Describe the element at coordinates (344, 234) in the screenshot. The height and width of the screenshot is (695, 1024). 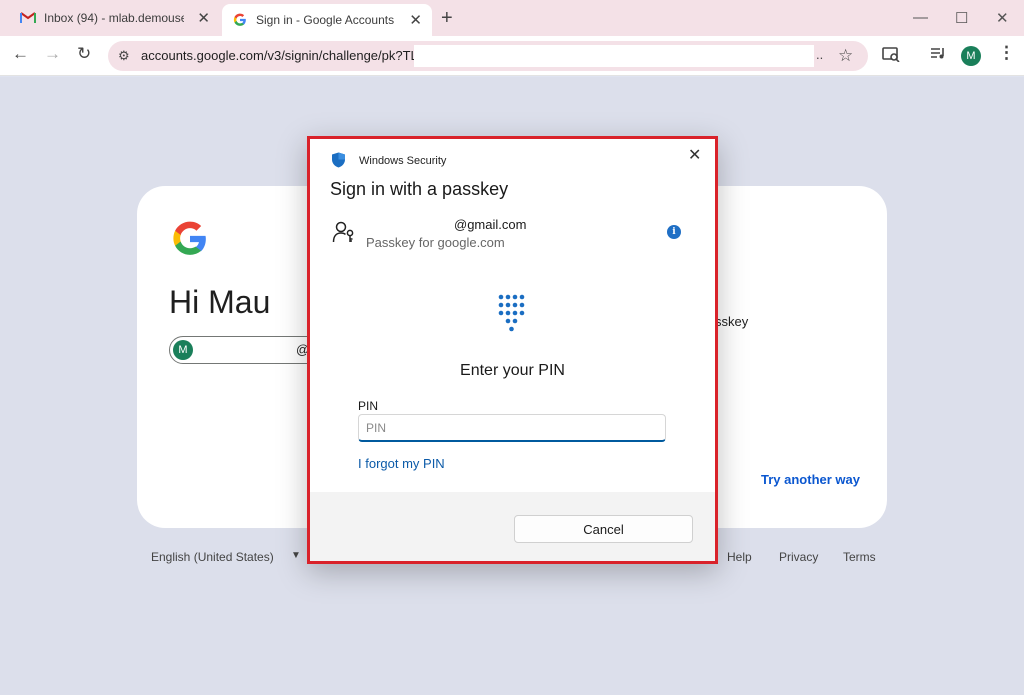
I see `passkey-account-icon` at that location.